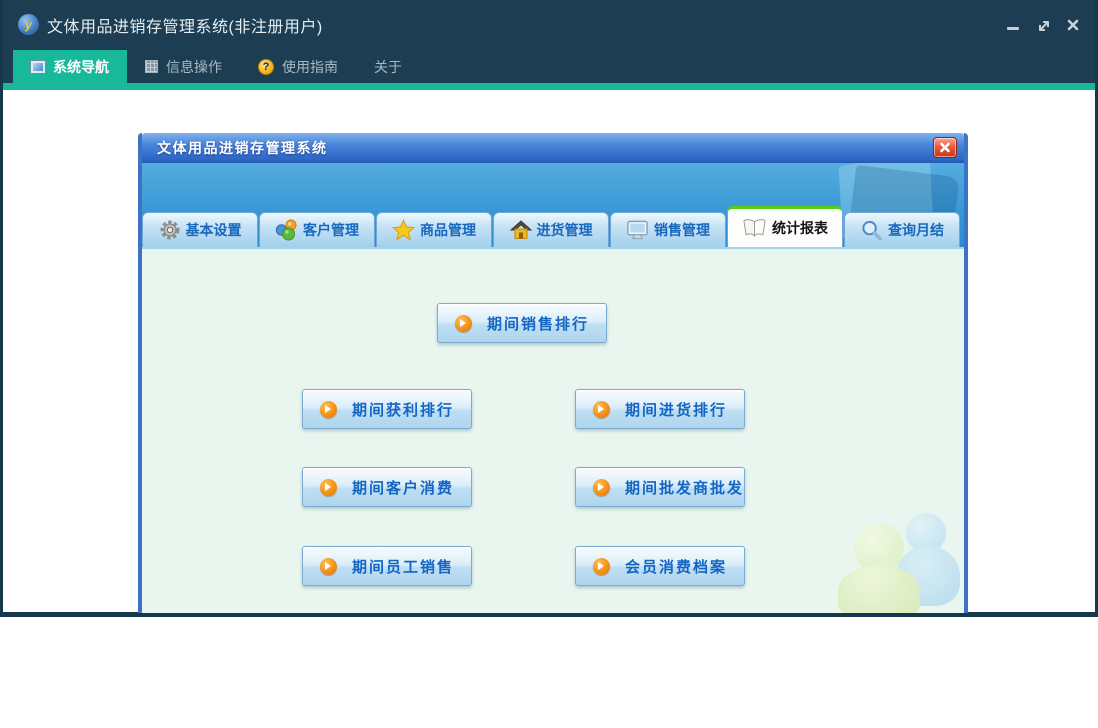  I want to click on menu-item-label: 使用指南, so click(310, 66).